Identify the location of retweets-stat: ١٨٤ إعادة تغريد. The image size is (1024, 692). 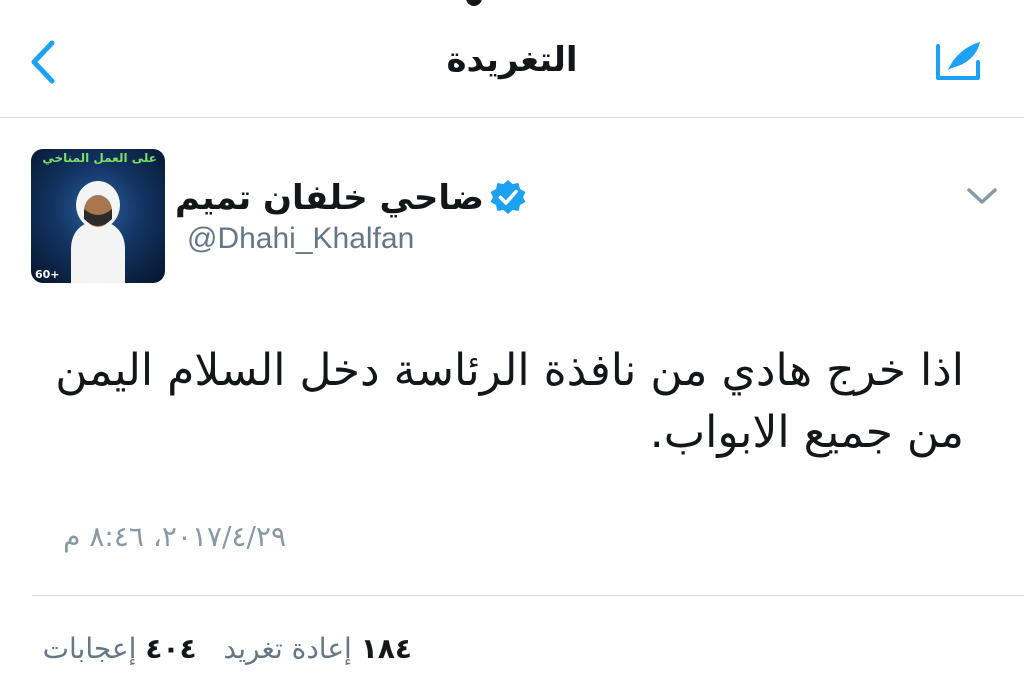
(318, 648).